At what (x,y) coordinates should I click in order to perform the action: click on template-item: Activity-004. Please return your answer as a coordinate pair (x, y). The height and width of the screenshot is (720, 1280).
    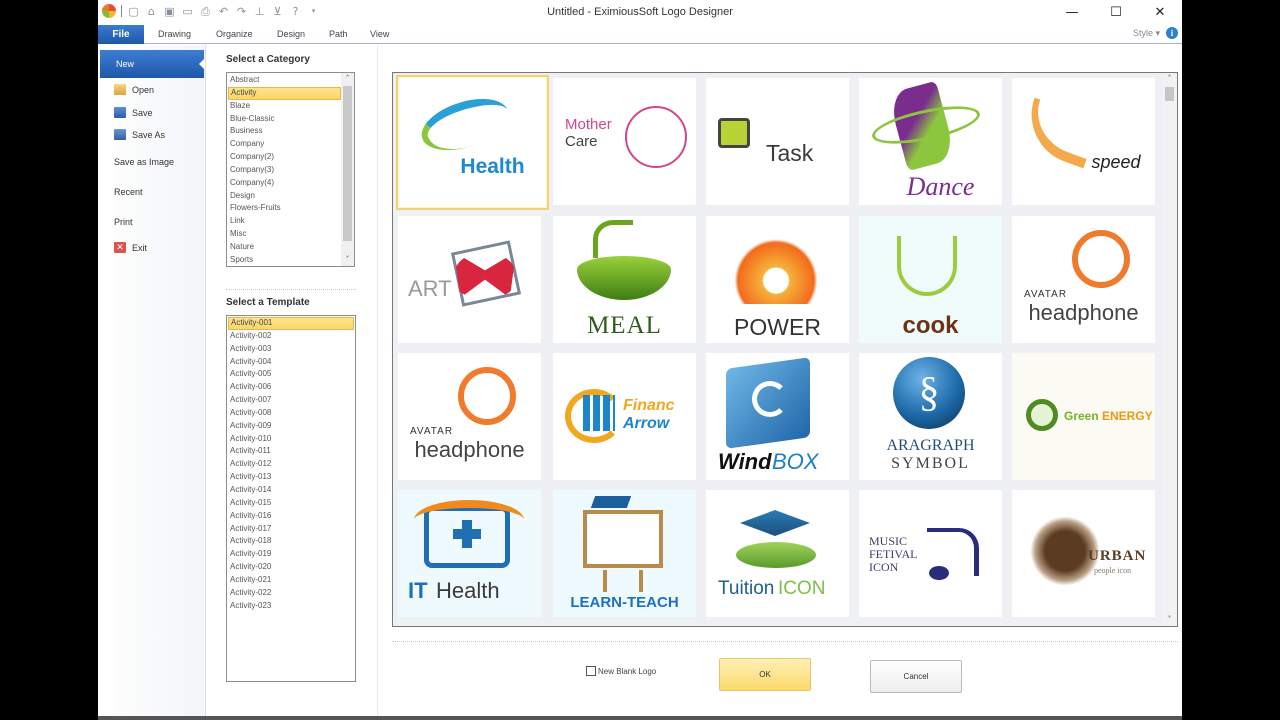
    Looking at the image, I should click on (291, 362).